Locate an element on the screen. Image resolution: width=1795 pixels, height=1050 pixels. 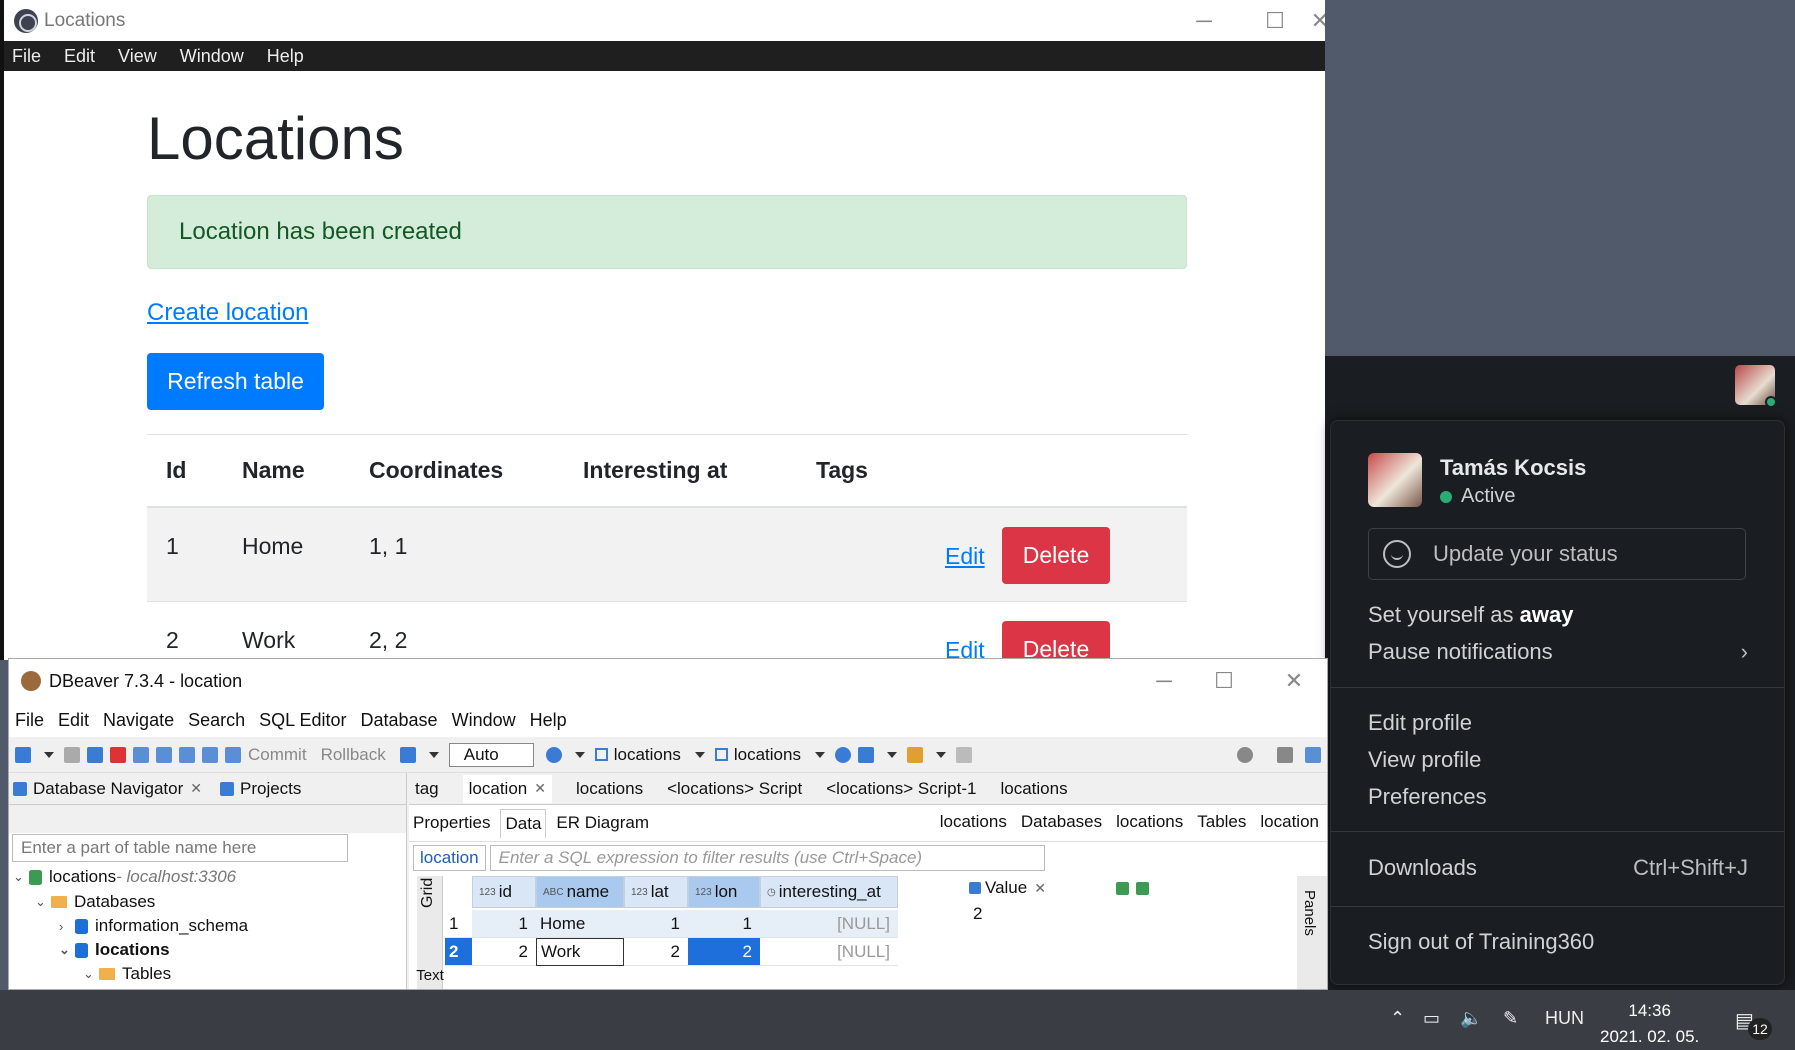
panels-side-tab: Panels is located at coordinates (1312, 932).